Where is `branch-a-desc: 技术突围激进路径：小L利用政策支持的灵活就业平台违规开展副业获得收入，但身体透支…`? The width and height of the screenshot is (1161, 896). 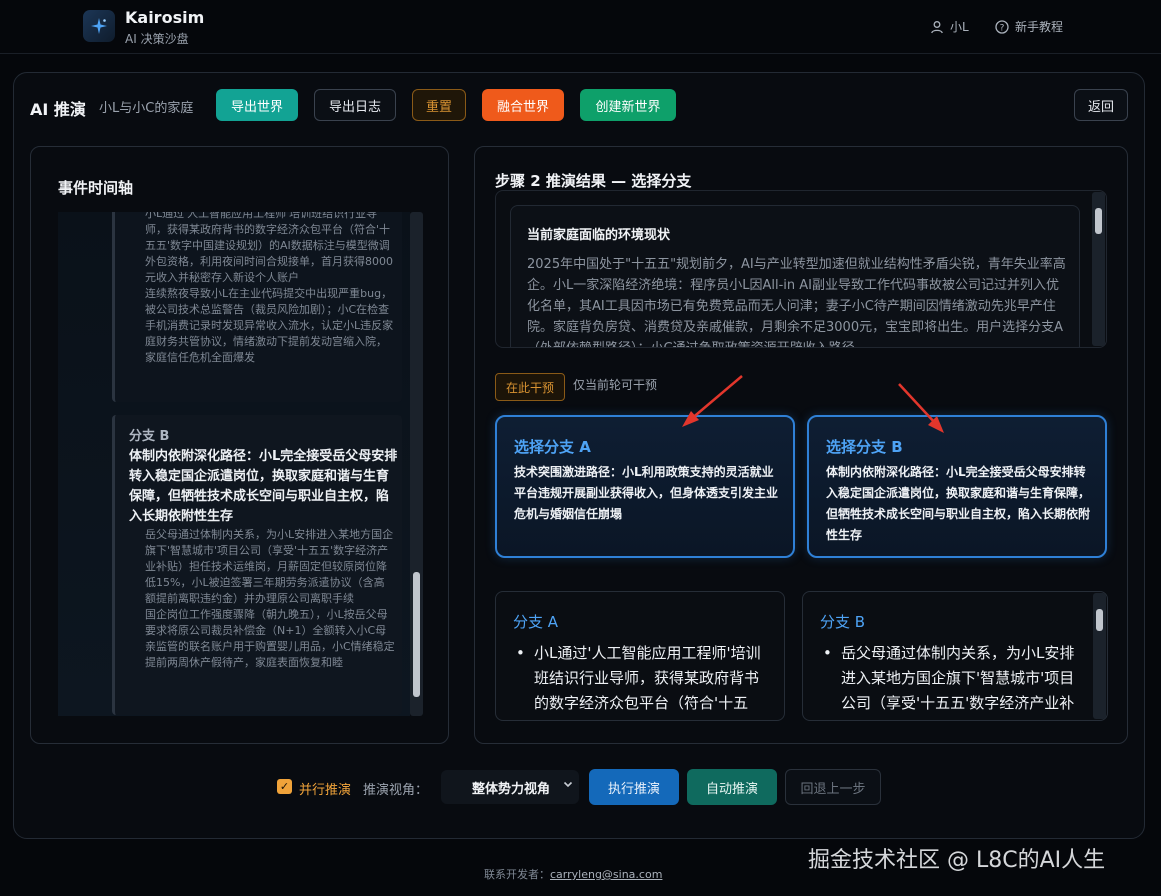 branch-a-desc: 技术突围激进路径：小L利用政策支持的灵活就业平台违规开展副业获得收入，但身体透支… is located at coordinates (646, 493).